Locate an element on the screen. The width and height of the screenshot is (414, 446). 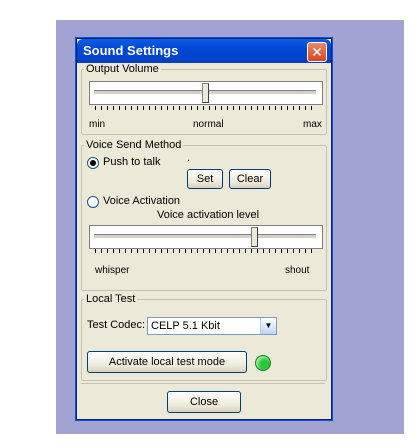
push-to-talk-label: Push to talk is located at coordinates (132, 162).